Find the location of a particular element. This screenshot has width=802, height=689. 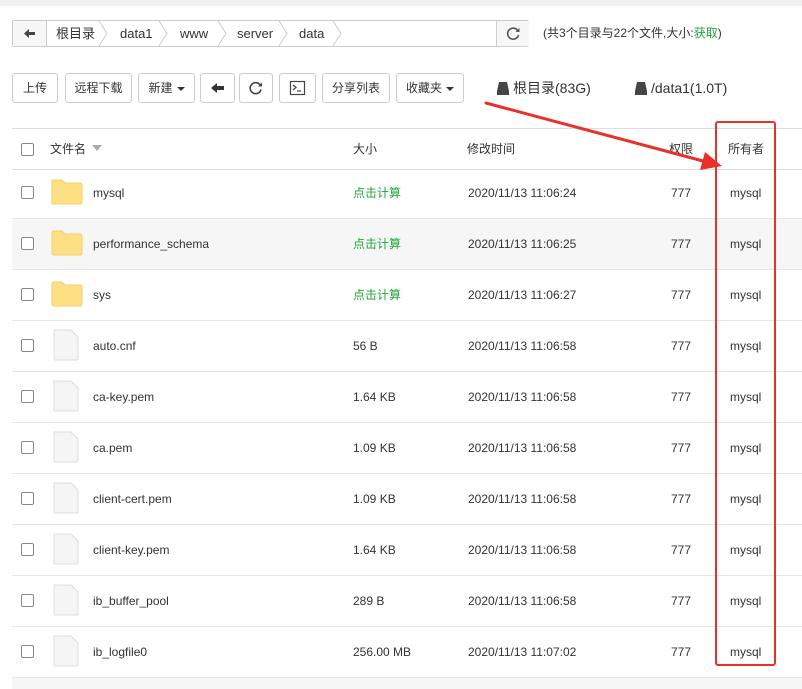

file-name: mysql is located at coordinates (108, 193).